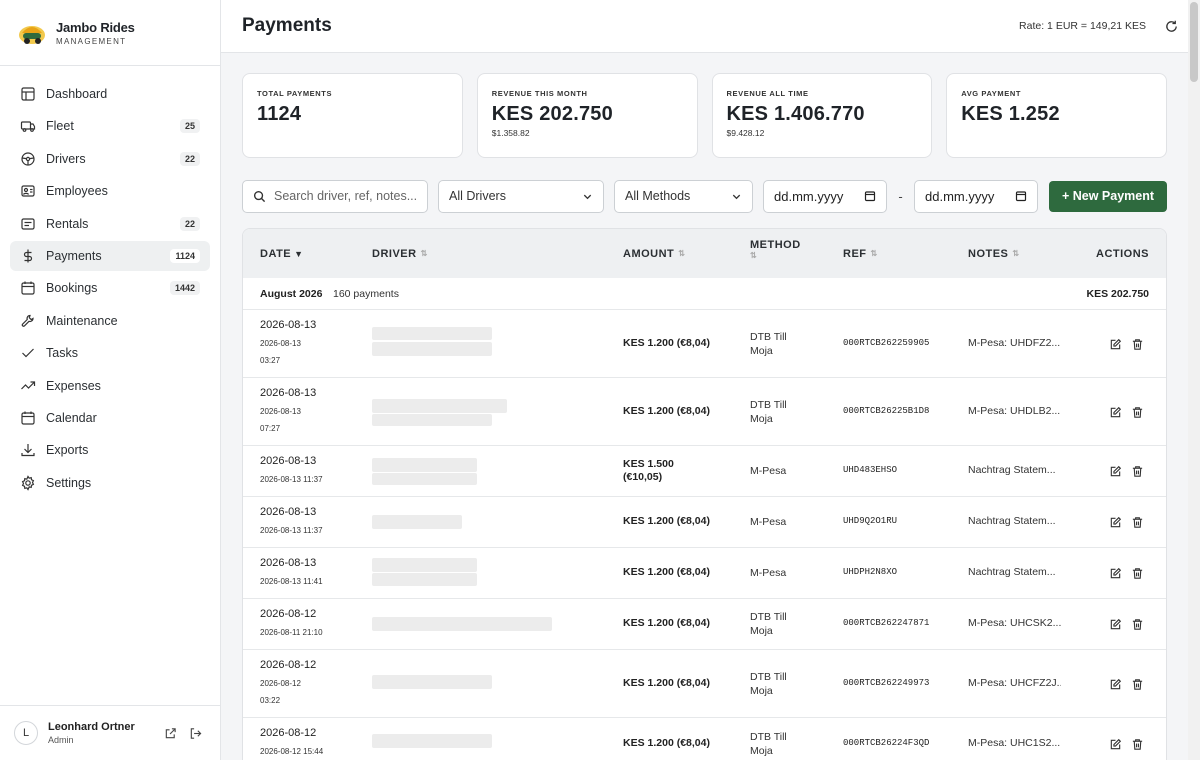 This screenshot has width=1200, height=760. Describe the element at coordinates (870, 572) in the screenshot. I see `payment-ref: UHDPH2N8XO` at that location.